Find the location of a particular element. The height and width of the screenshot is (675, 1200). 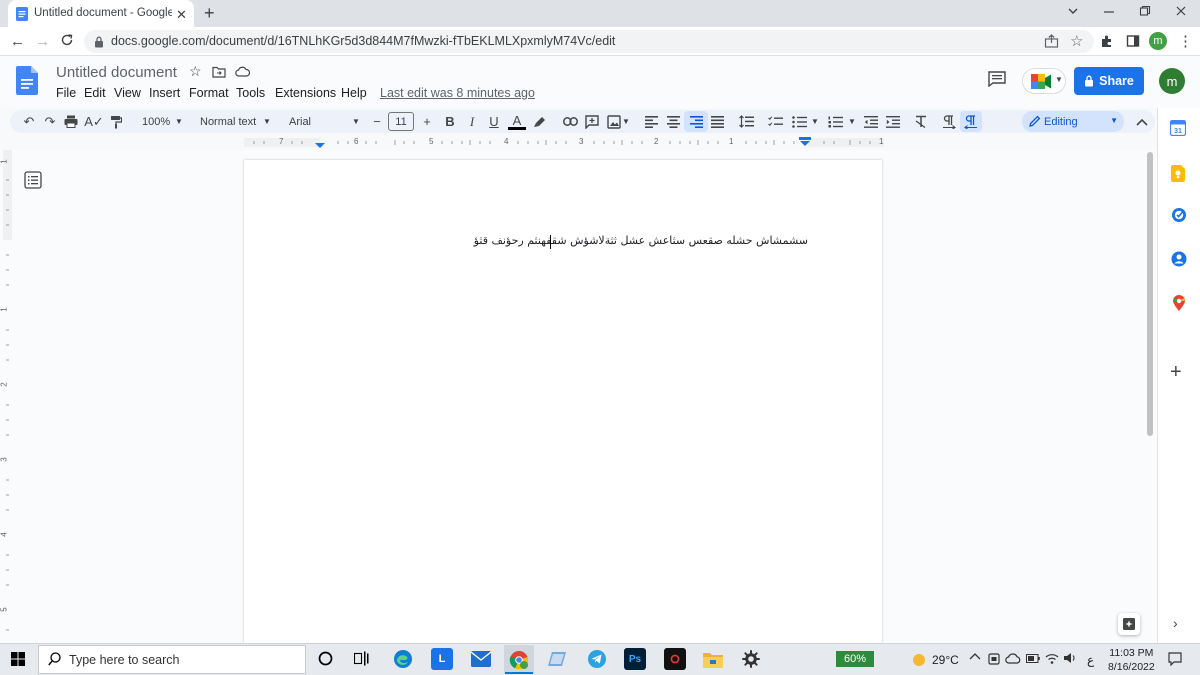

editing-mode-select: Editing ▼ is located at coordinates (1073, 121).